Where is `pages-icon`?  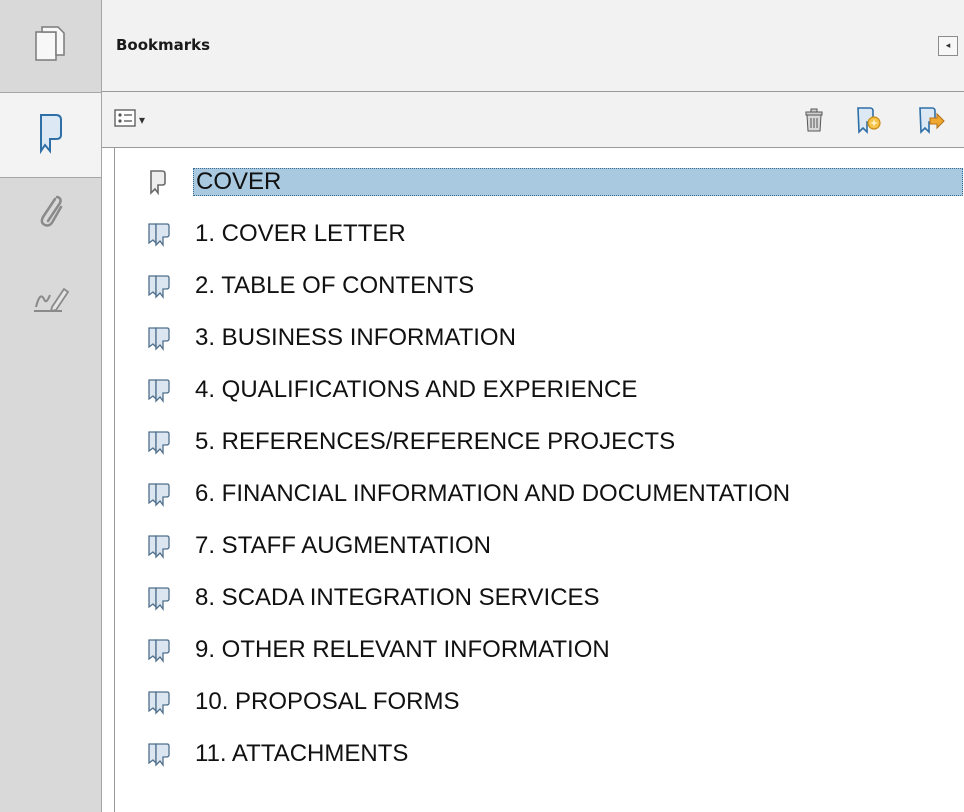 pages-icon is located at coordinates (50, 46).